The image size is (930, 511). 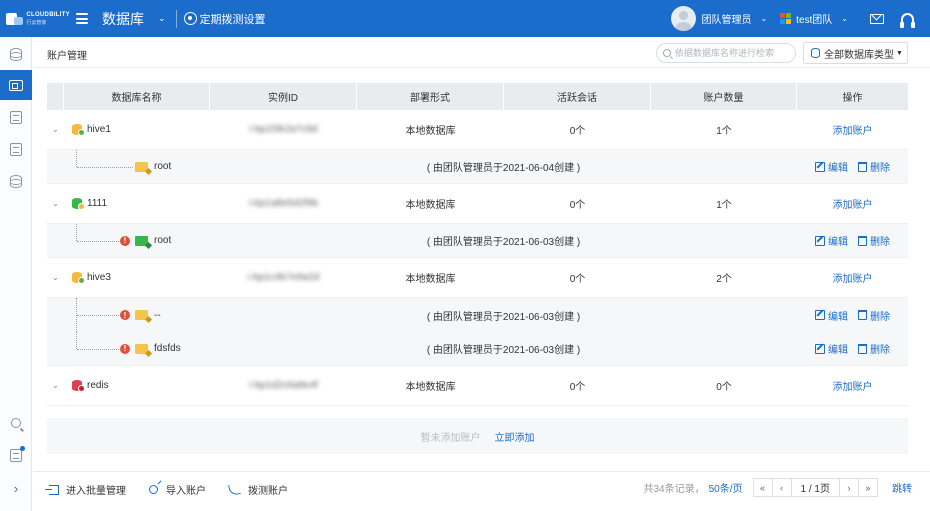 What do you see at coordinates (763, 18) in the screenshot?
I see `user-menu-chevron-icon: ⌄` at bounding box center [763, 18].